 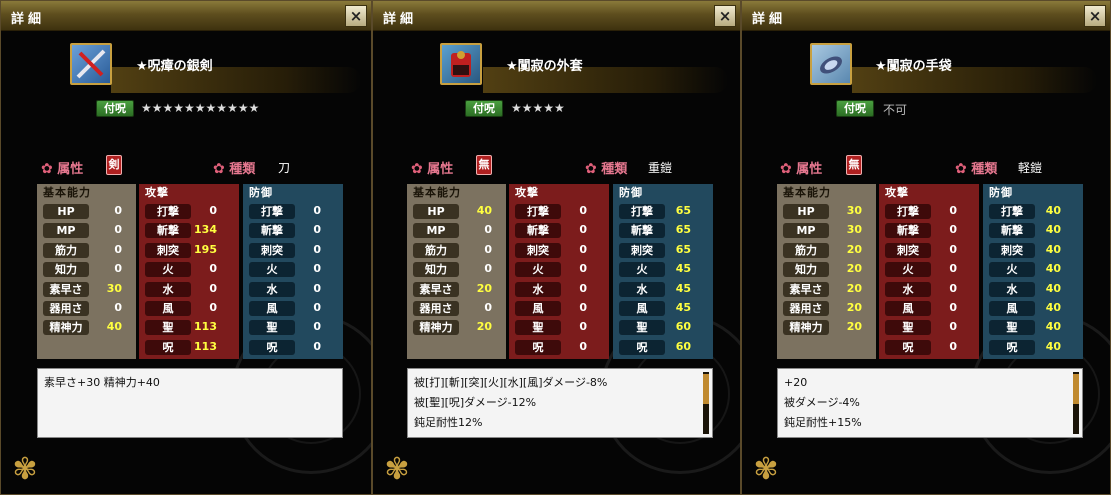 What do you see at coordinates (663, 271) in the screenshot?
I see `defense-stats-column: 防御 打撃 65 斬撃 65 刺突 65 火 45 水 45 風 45 聖 60 呪 60` at bounding box center [663, 271].